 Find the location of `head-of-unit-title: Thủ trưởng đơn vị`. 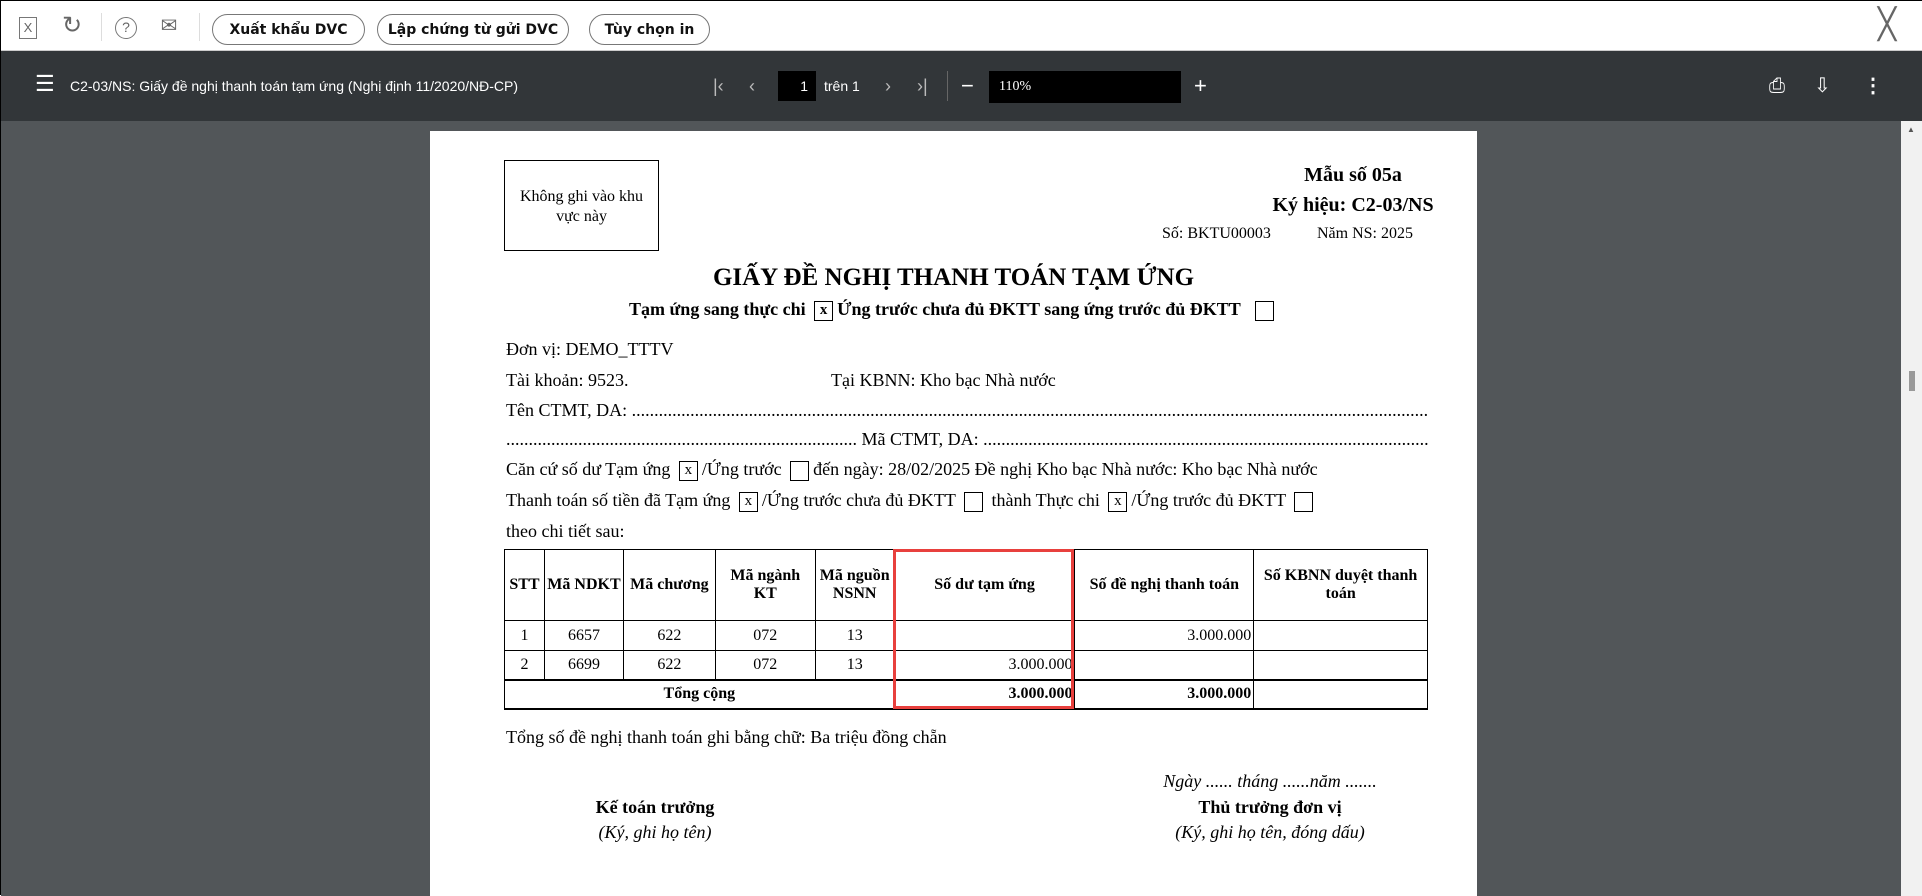

head-of-unit-title: Thủ trưởng đơn vị is located at coordinates (1270, 807).